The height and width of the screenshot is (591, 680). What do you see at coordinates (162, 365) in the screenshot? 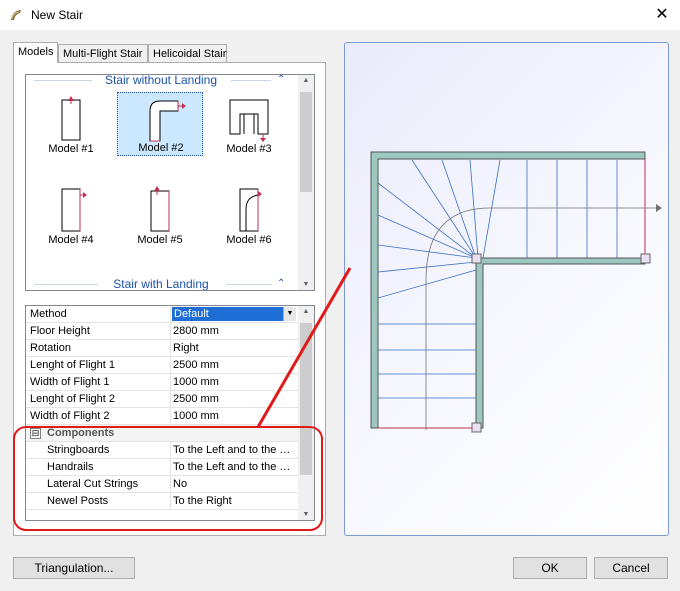
I see `property-row-length-flight-1: Lenght of Flight 1 2500 mm` at bounding box center [162, 365].